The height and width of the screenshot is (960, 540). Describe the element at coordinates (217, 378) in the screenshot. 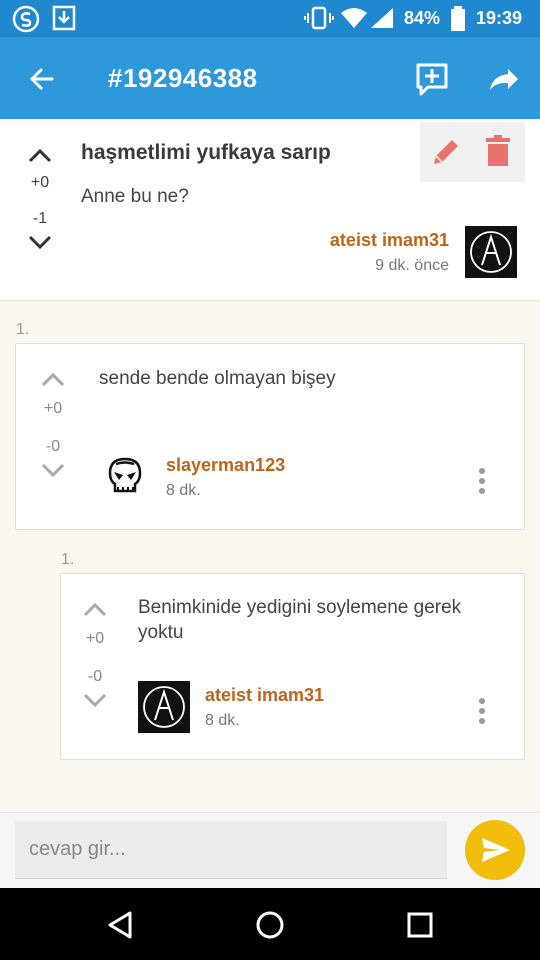

I see `comment-text: sende bende olmayan bişey` at that location.